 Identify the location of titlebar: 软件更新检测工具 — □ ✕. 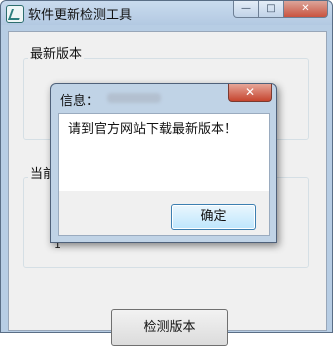
(166, 13).